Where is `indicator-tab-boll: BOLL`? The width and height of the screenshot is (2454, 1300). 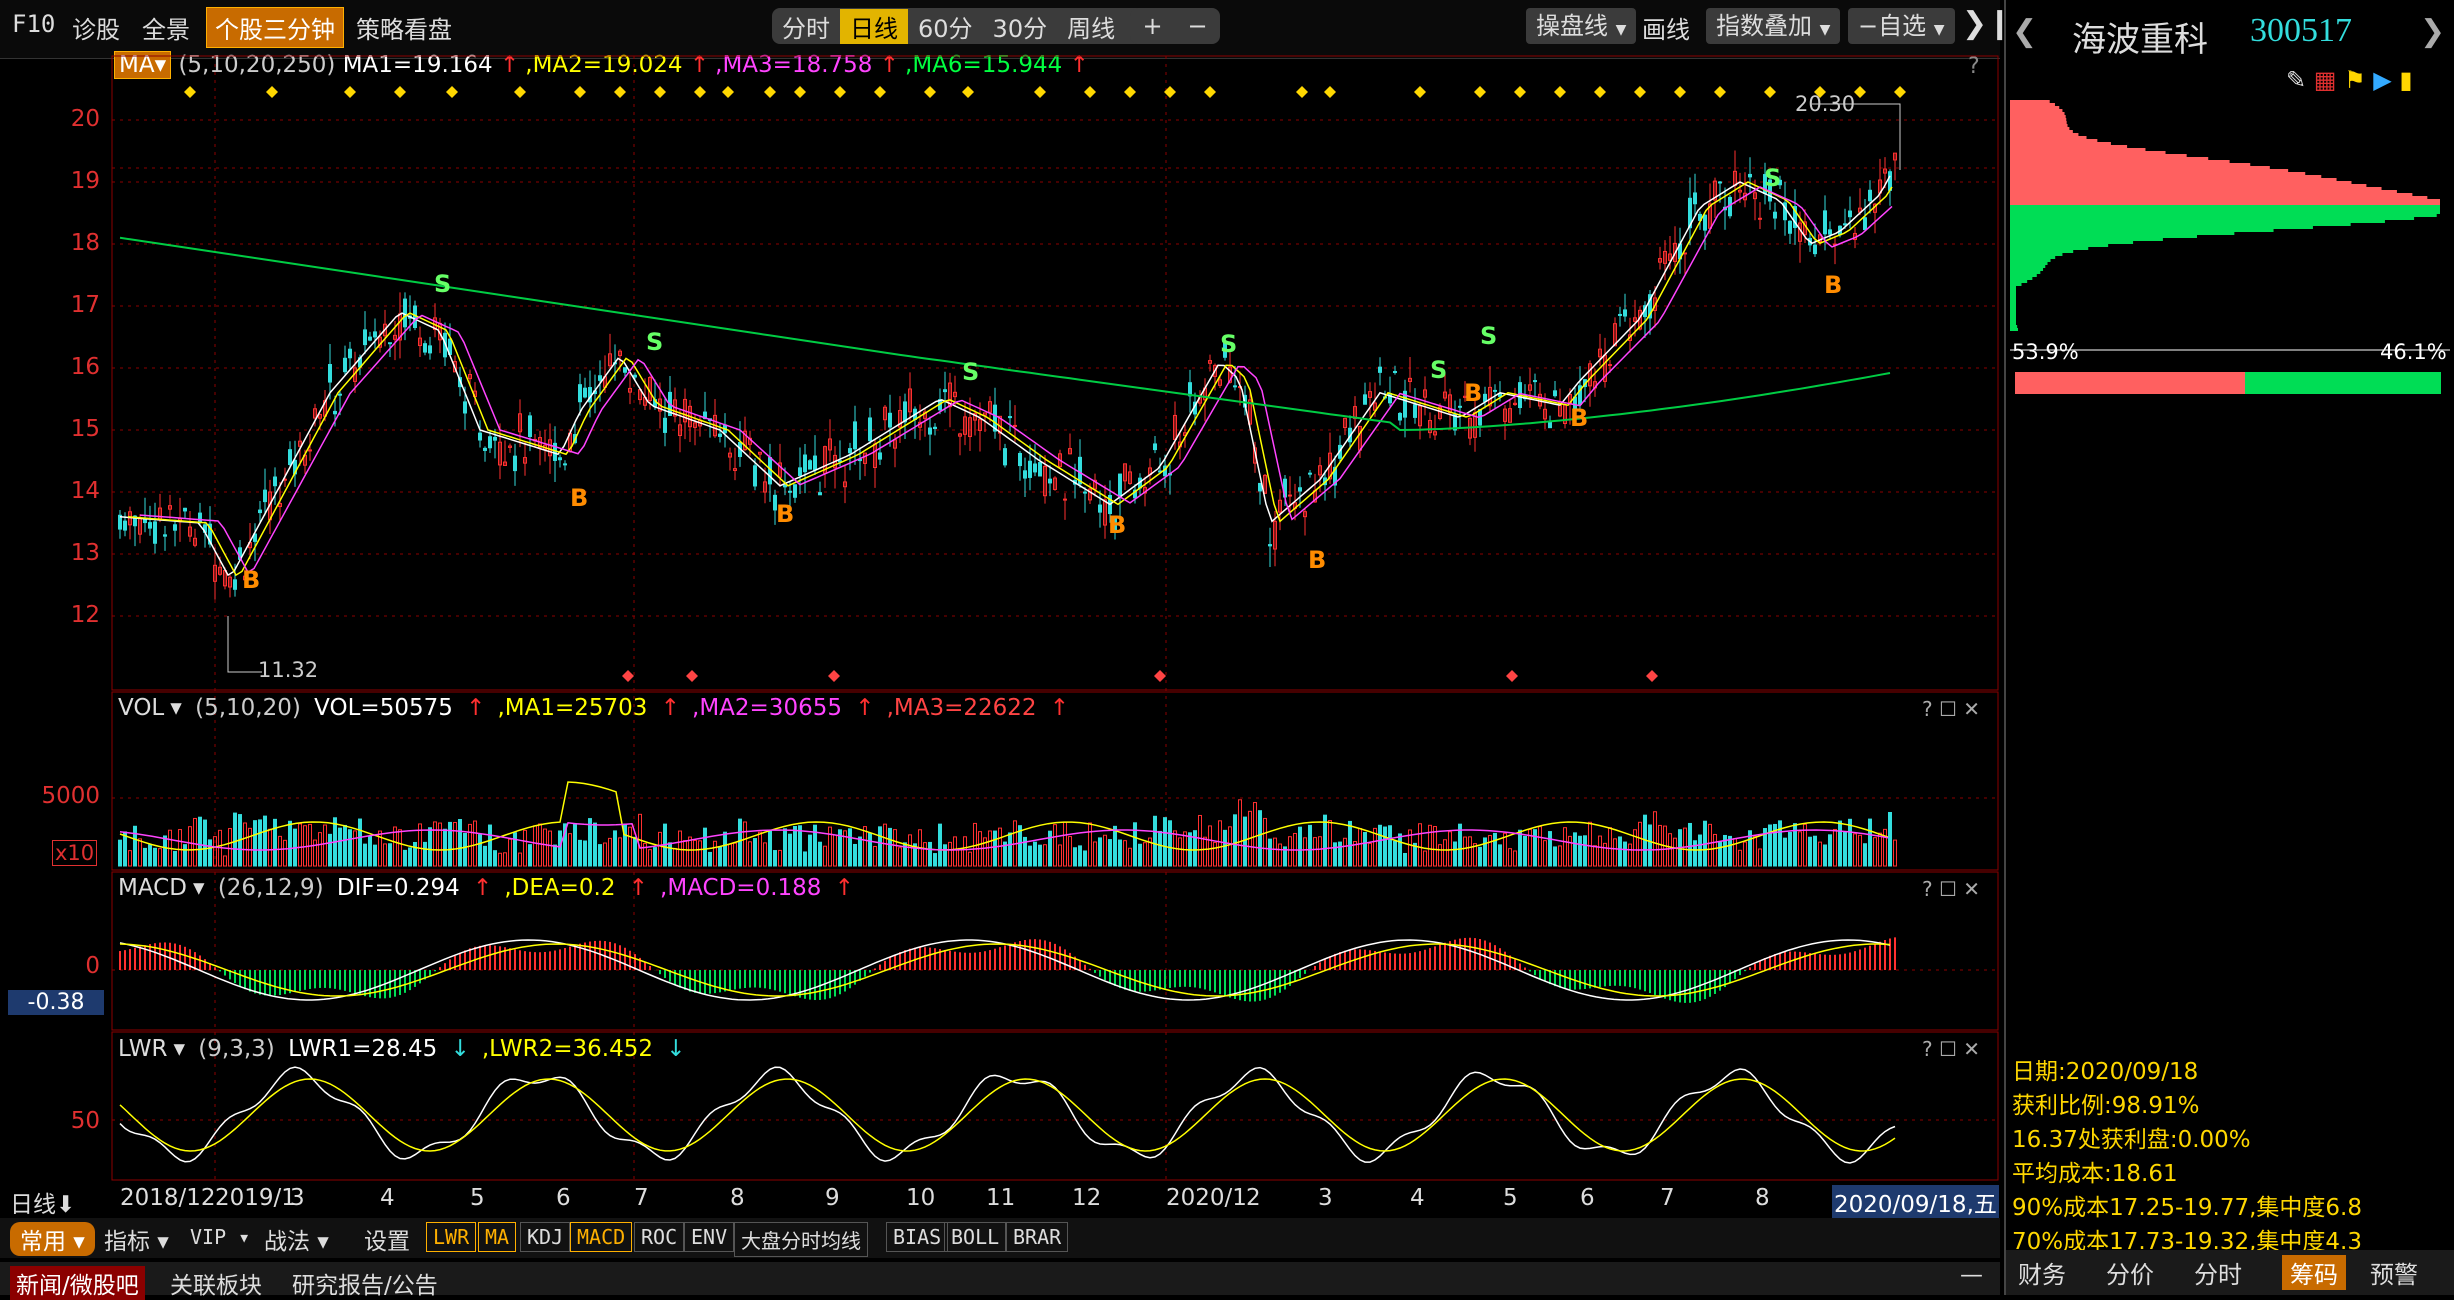 indicator-tab-boll: BOLL is located at coordinates (975, 1237).